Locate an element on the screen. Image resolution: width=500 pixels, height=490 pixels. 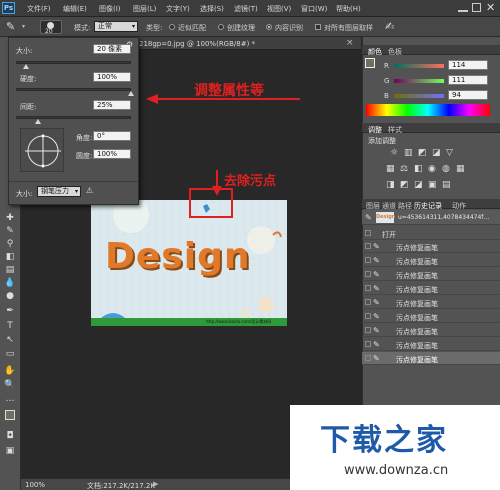
vibrance-icon: ▽ is located at coordinates (449, 153).